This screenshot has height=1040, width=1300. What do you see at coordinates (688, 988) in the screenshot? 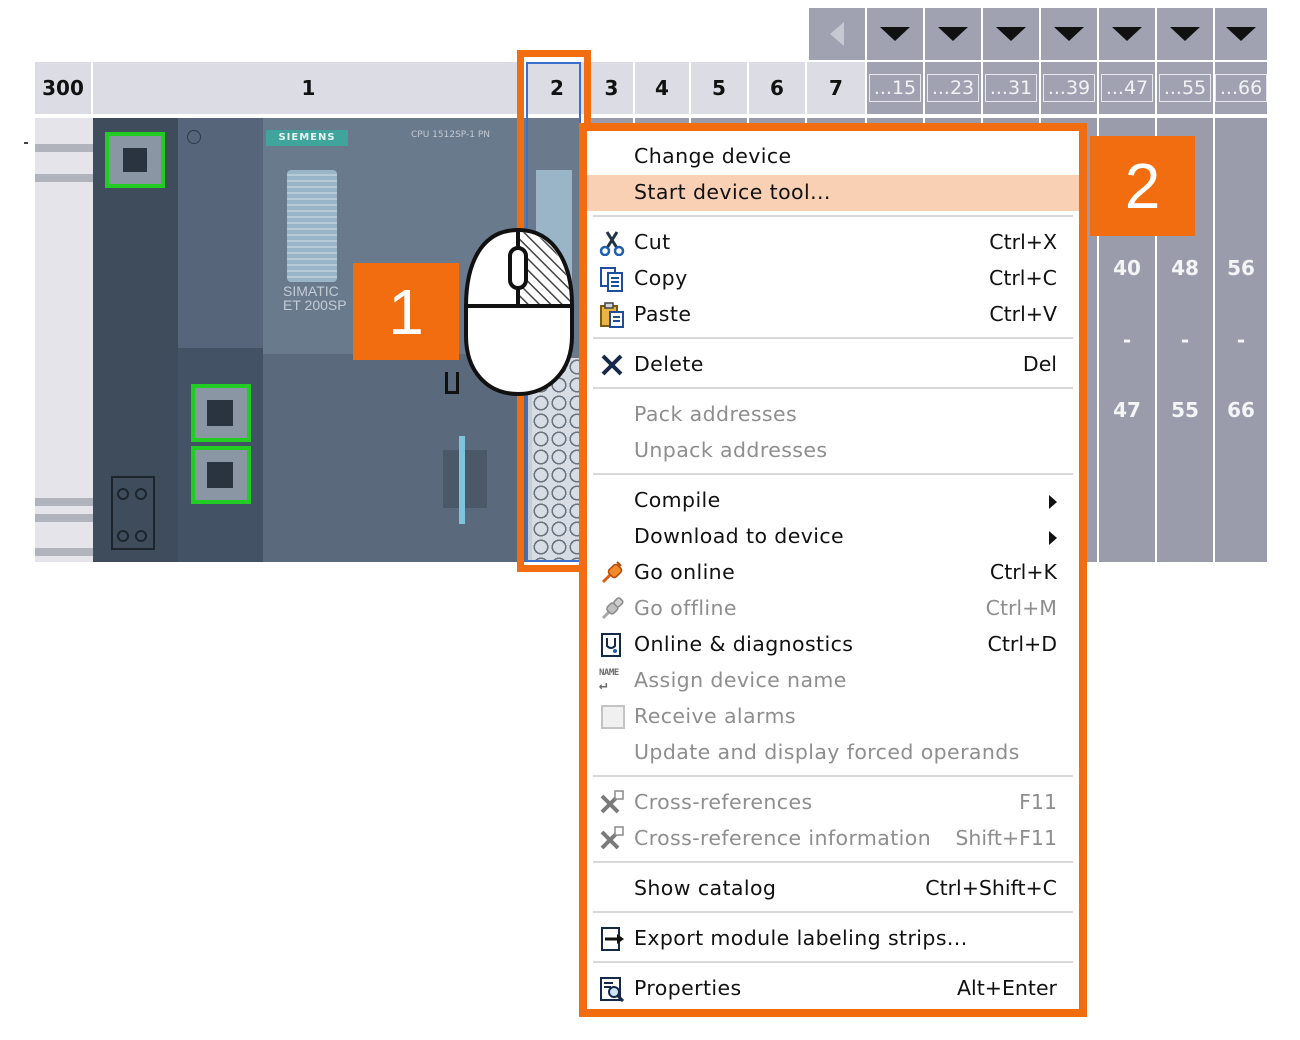
I see `menu-item-label: Properties` at bounding box center [688, 988].